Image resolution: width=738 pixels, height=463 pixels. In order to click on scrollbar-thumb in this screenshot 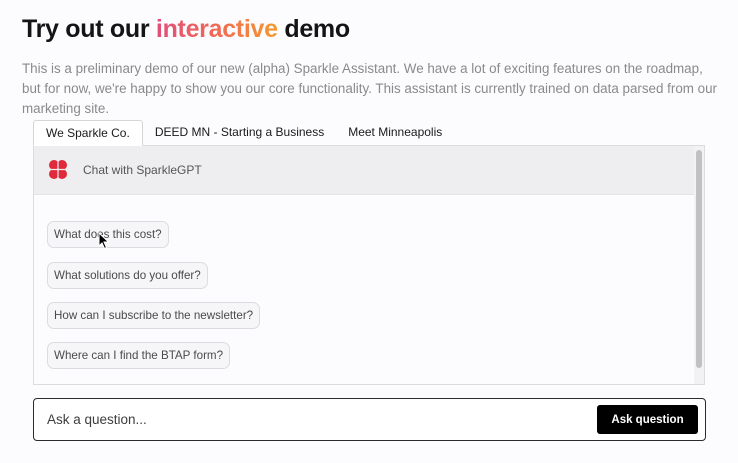, I will do `click(699, 259)`.